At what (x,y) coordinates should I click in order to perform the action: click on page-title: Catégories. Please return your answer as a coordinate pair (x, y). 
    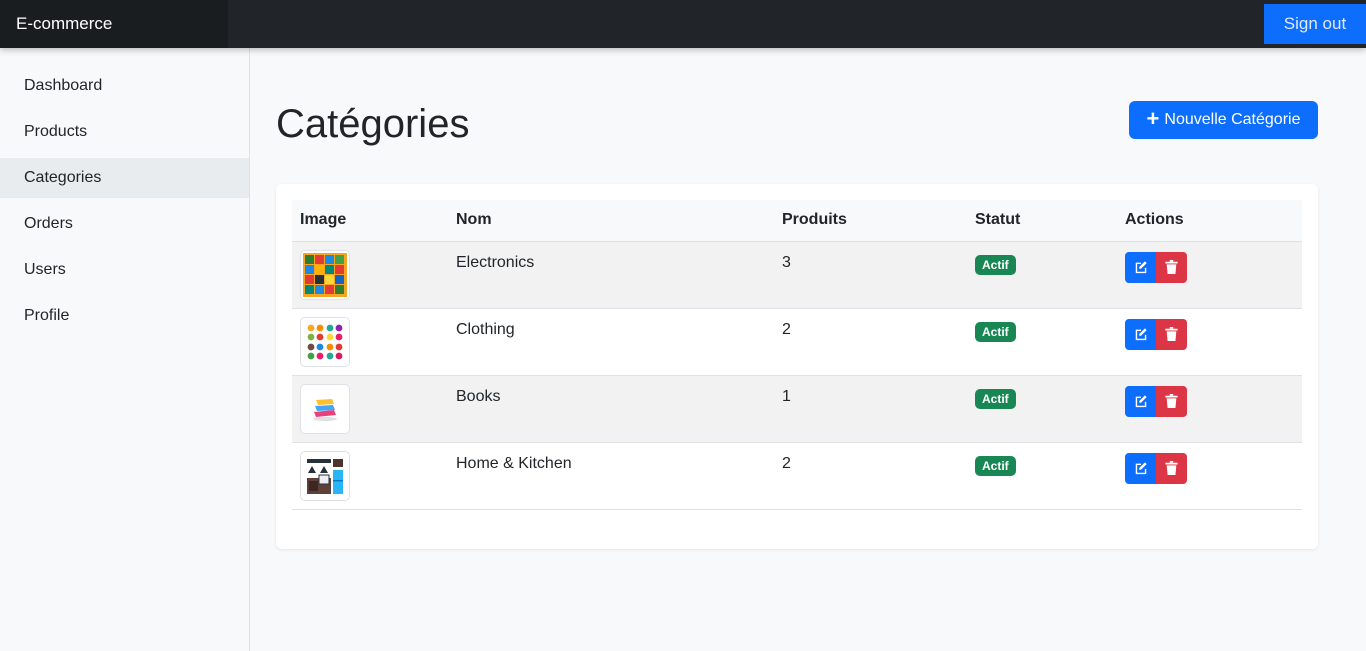
    Looking at the image, I should click on (373, 124).